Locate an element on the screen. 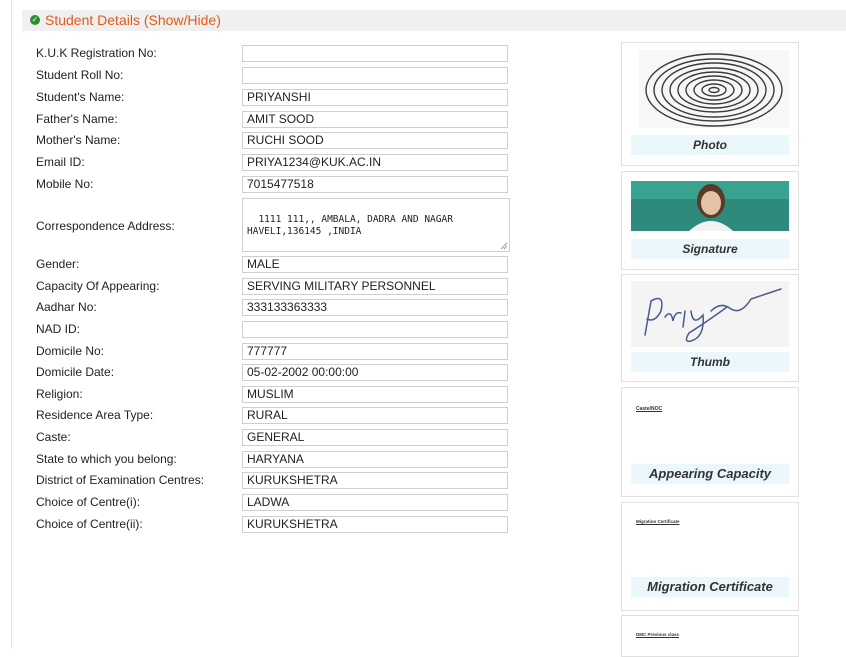  student-name-field: PRIYANSHI is located at coordinates (375, 97).